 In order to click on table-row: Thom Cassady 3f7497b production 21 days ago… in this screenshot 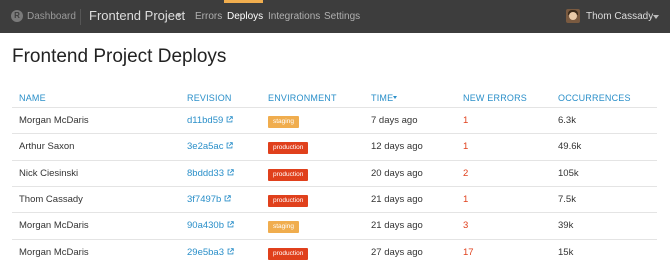, I will do `click(335, 200)`.